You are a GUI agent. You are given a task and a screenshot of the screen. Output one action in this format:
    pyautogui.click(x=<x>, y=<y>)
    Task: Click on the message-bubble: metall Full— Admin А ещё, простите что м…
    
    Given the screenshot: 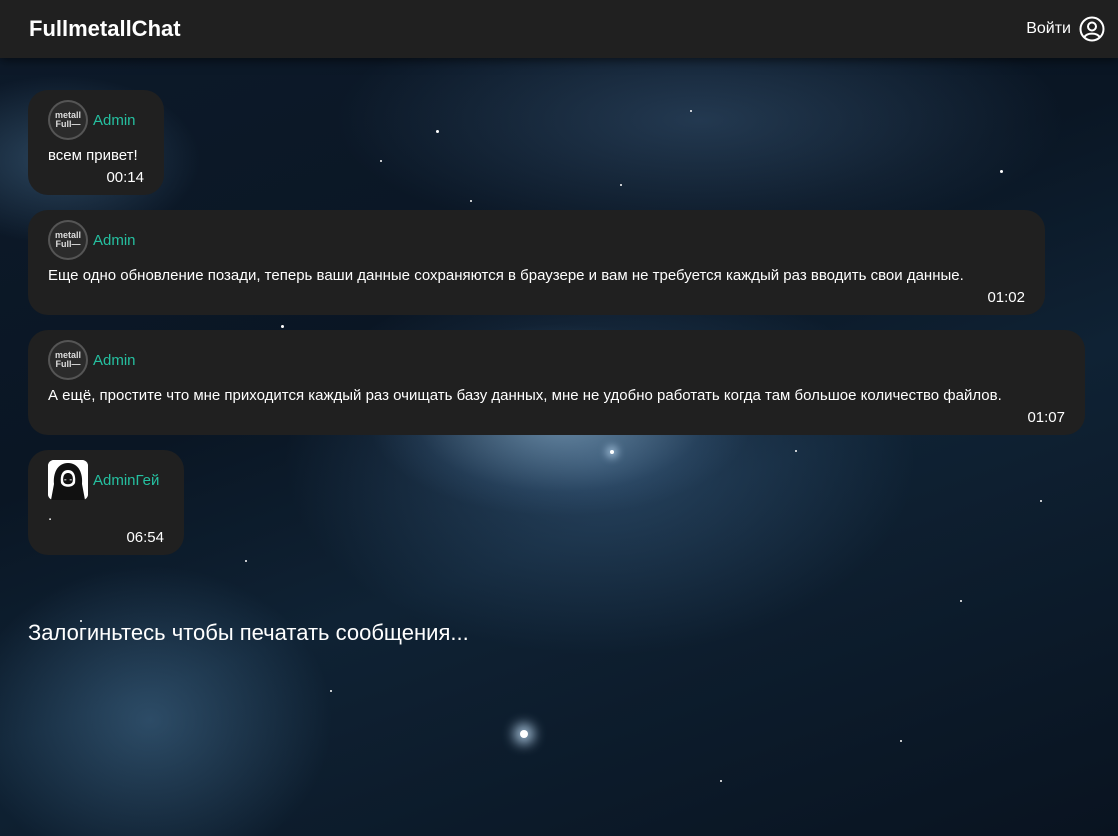 What is the action you would take?
    pyautogui.click(x=556, y=382)
    